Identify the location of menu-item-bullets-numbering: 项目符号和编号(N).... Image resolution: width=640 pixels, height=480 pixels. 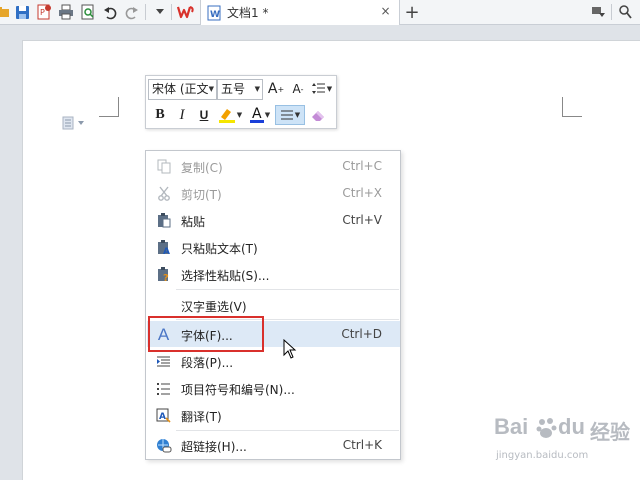
(273, 388).